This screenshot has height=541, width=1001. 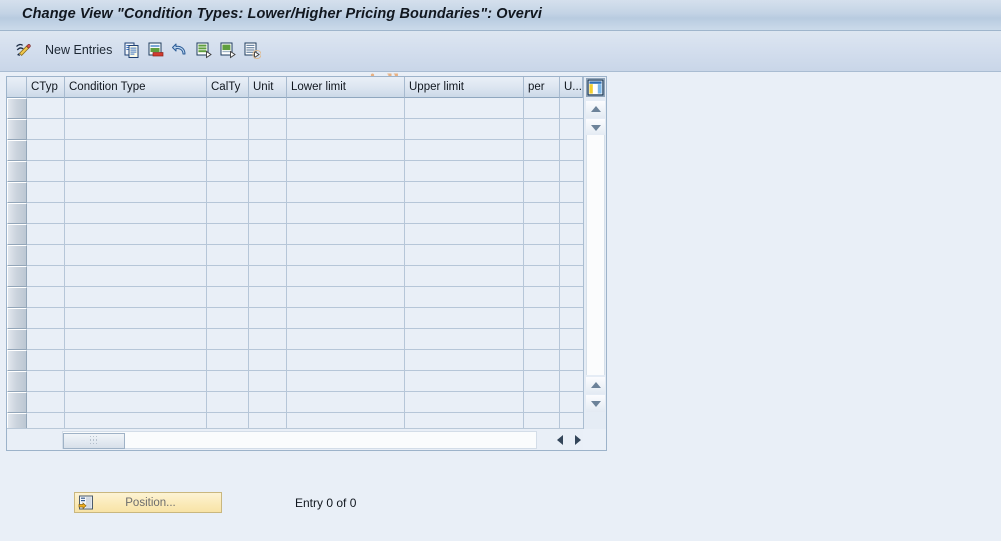 I want to click on column-header-upper-limit: Upper limit, so click(x=464, y=87).